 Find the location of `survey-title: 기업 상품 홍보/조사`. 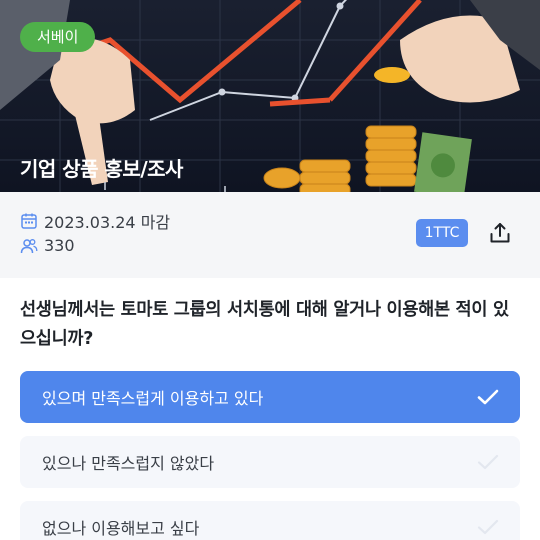

survey-title: 기업 상품 홍보/조사 is located at coordinates (101, 169).